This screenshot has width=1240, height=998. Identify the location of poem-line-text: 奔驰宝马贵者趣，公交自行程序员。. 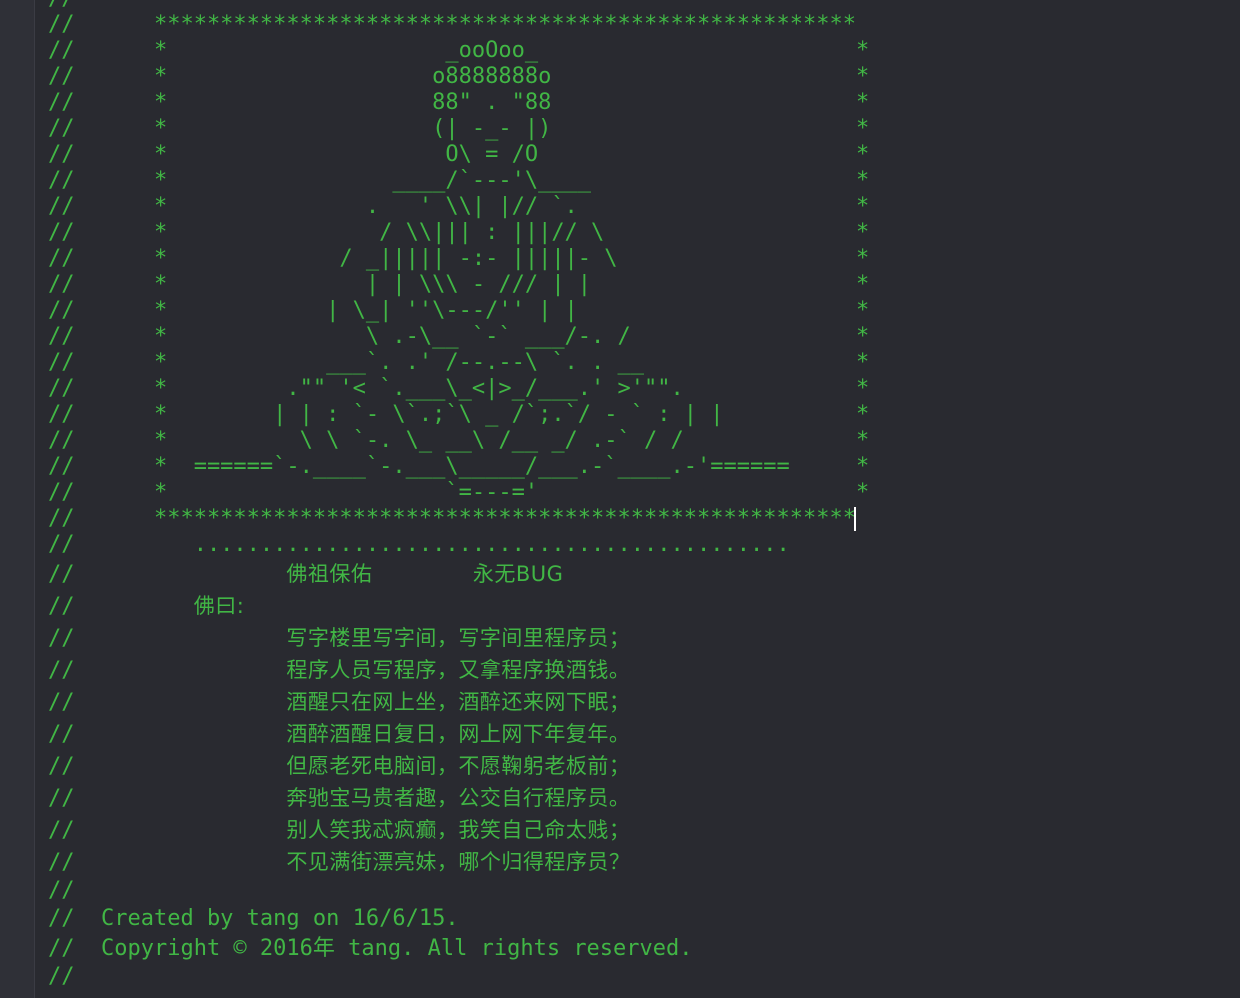
(458, 798).